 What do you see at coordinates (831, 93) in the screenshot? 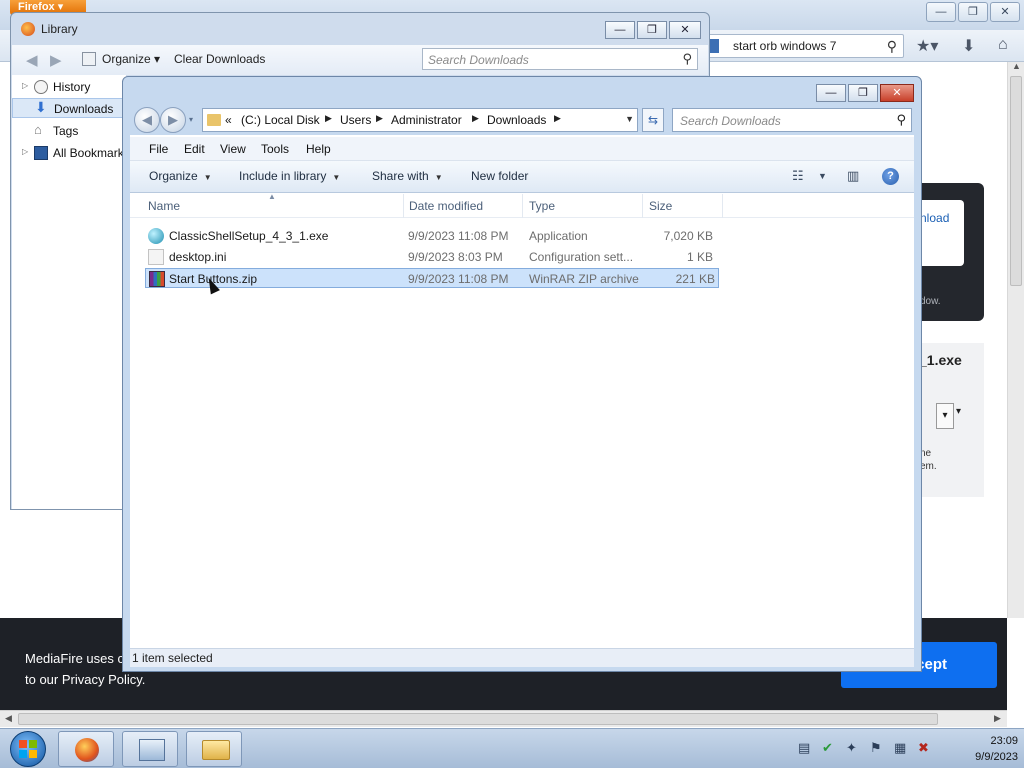
I see `explorer-minimize-button: —` at bounding box center [831, 93].